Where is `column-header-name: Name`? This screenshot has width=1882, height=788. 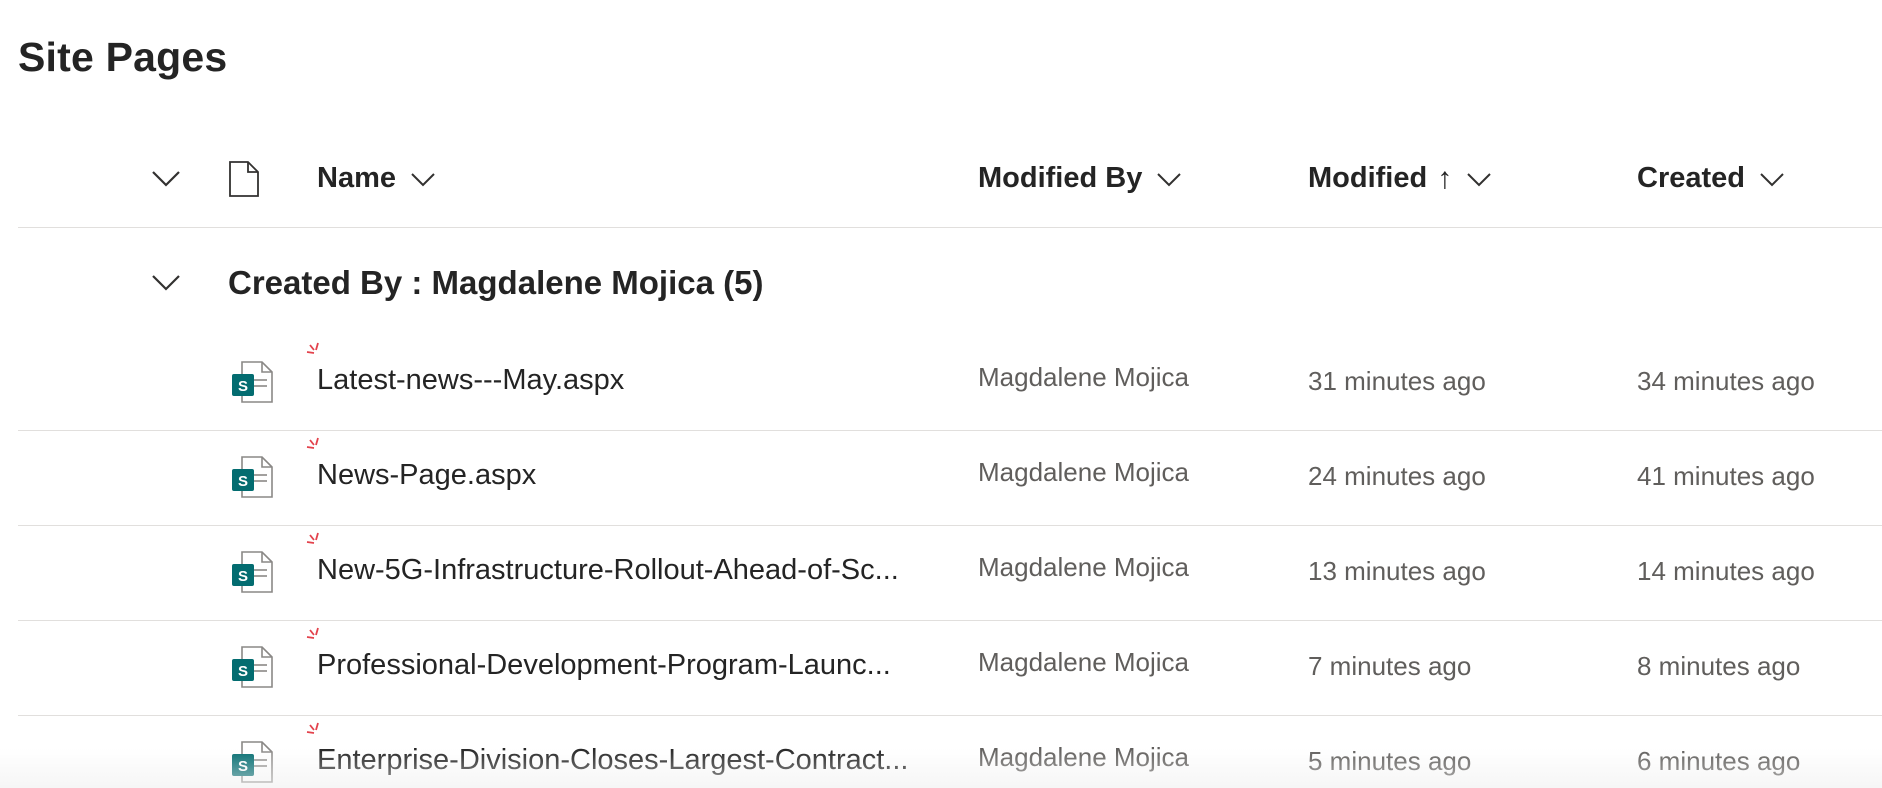 column-header-name: Name is located at coordinates (376, 178).